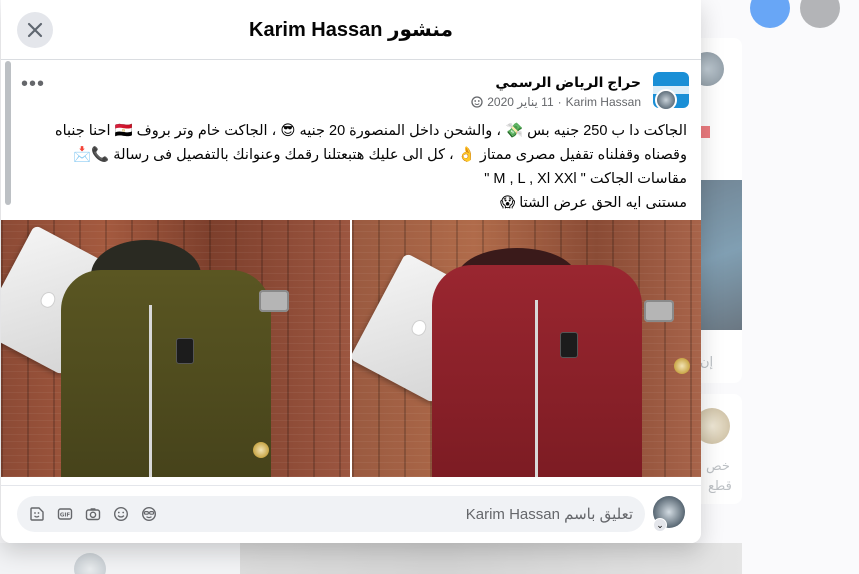 This screenshot has height=574, width=859. I want to click on comment-composer: ⌄ GIF, so click(351, 514).